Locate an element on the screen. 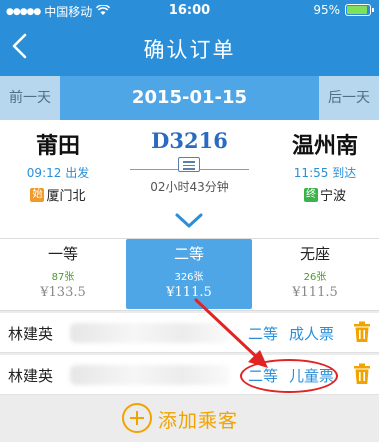 The width and height of the screenshot is (379, 442). arrival-time: 11:55 到达 is located at coordinates (325, 173).